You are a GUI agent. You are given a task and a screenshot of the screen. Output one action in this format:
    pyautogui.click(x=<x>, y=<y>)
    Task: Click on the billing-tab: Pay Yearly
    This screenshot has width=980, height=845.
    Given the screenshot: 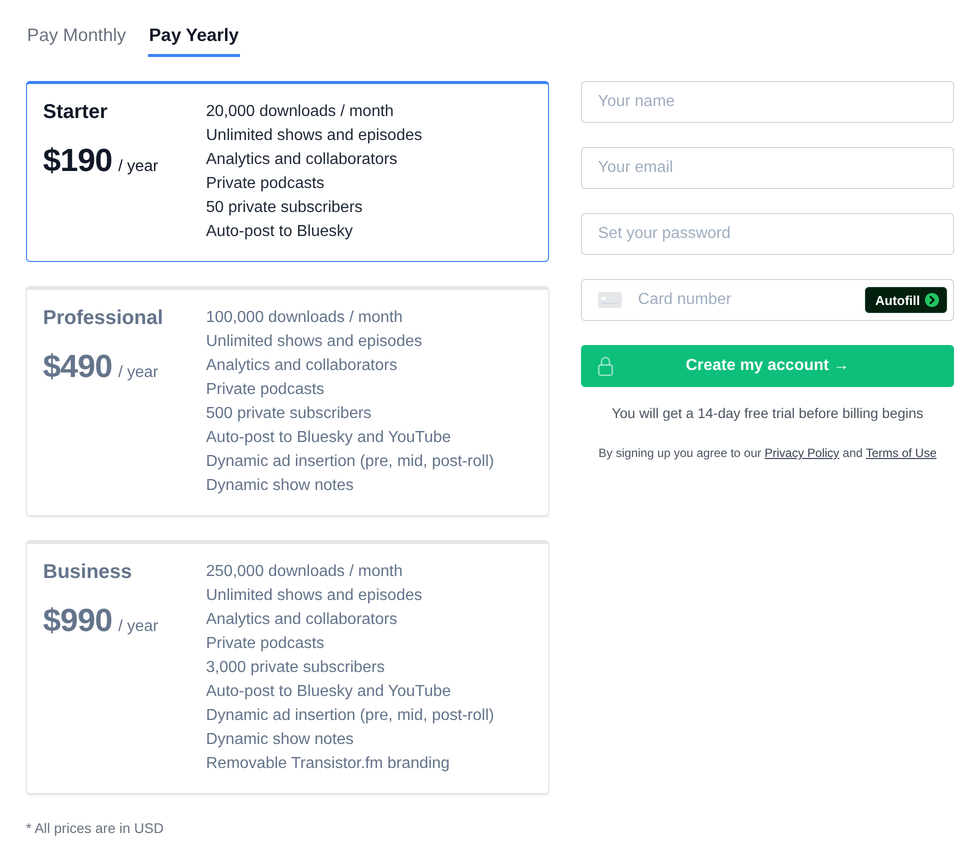 What is the action you would take?
    pyautogui.click(x=194, y=40)
    